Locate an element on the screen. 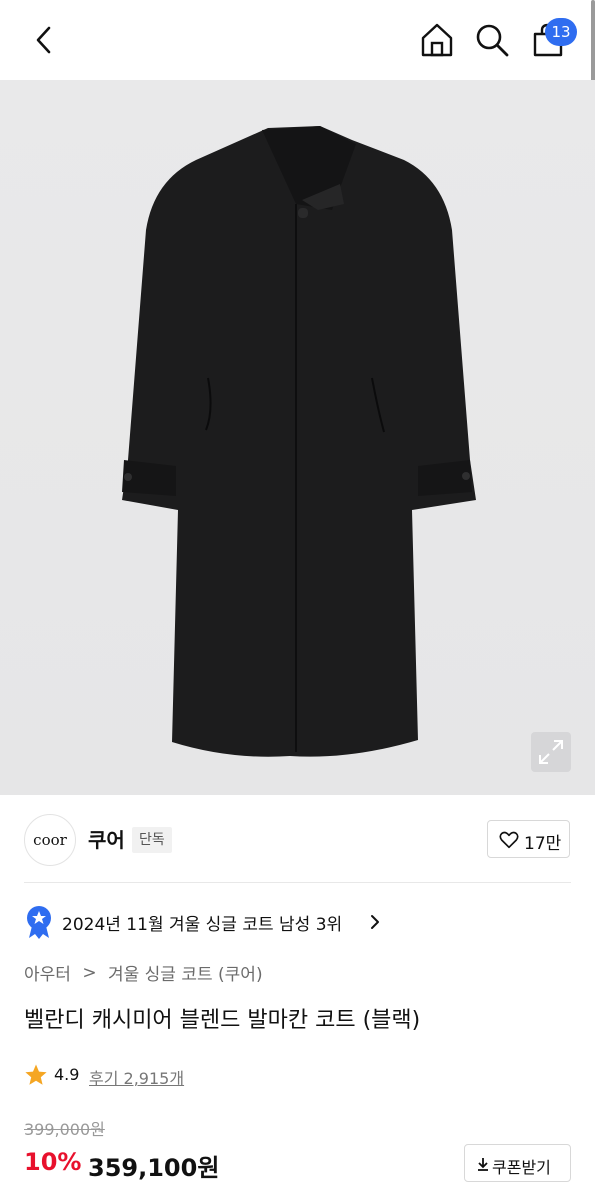 Image resolution: width=595 pixels, height=1200 pixels. product-title: 벨란디 캐시미어 블렌드 발마칸 코트 (블랙) is located at coordinates (222, 1020).